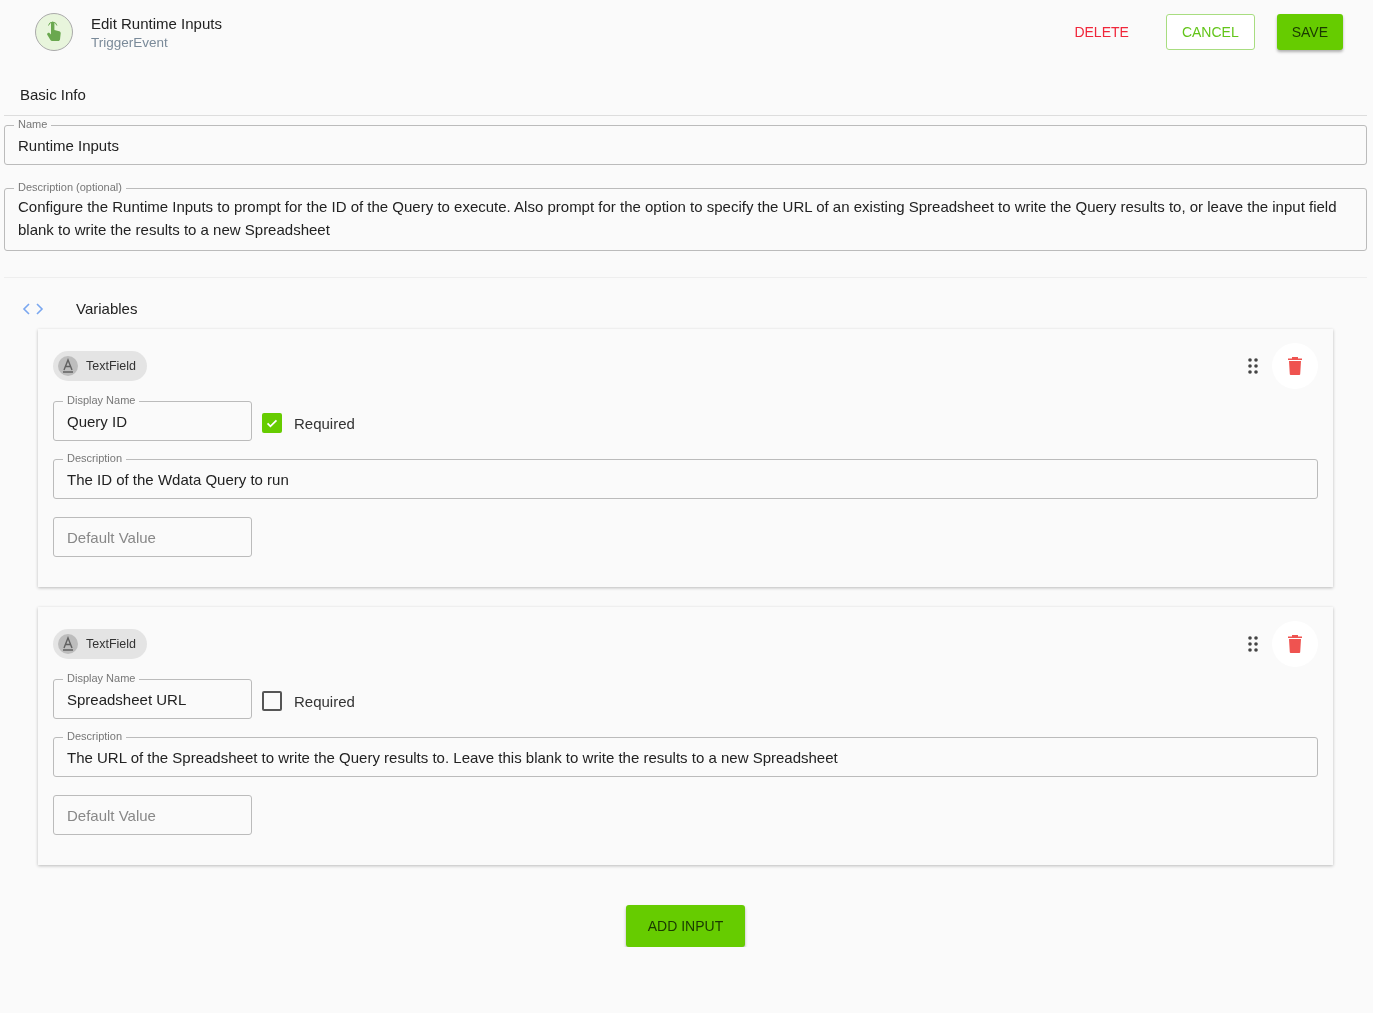 Image resolution: width=1373 pixels, height=1013 pixels. What do you see at coordinates (157, 23) in the screenshot?
I see `page-title: Edit Runtime Inputs` at bounding box center [157, 23].